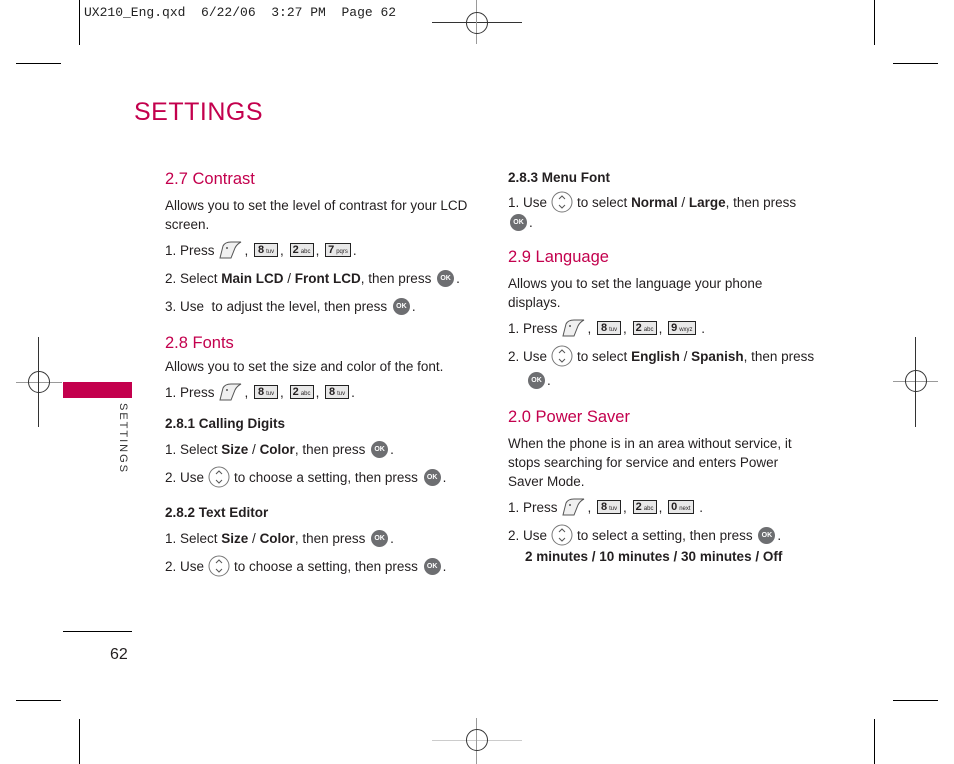  What do you see at coordinates (681, 507) in the screenshot?
I see `key-0-icon: 0 next` at bounding box center [681, 507].